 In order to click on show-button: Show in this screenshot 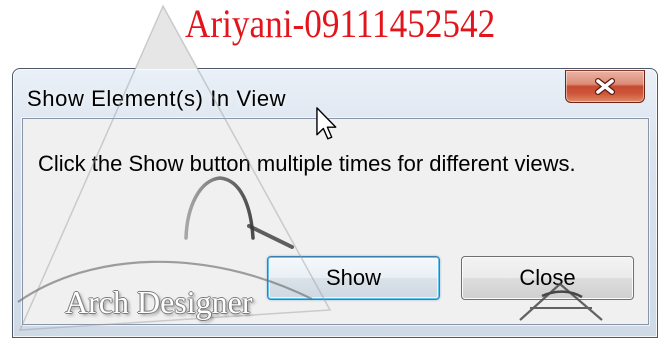, I will do `click(353, 278)`.